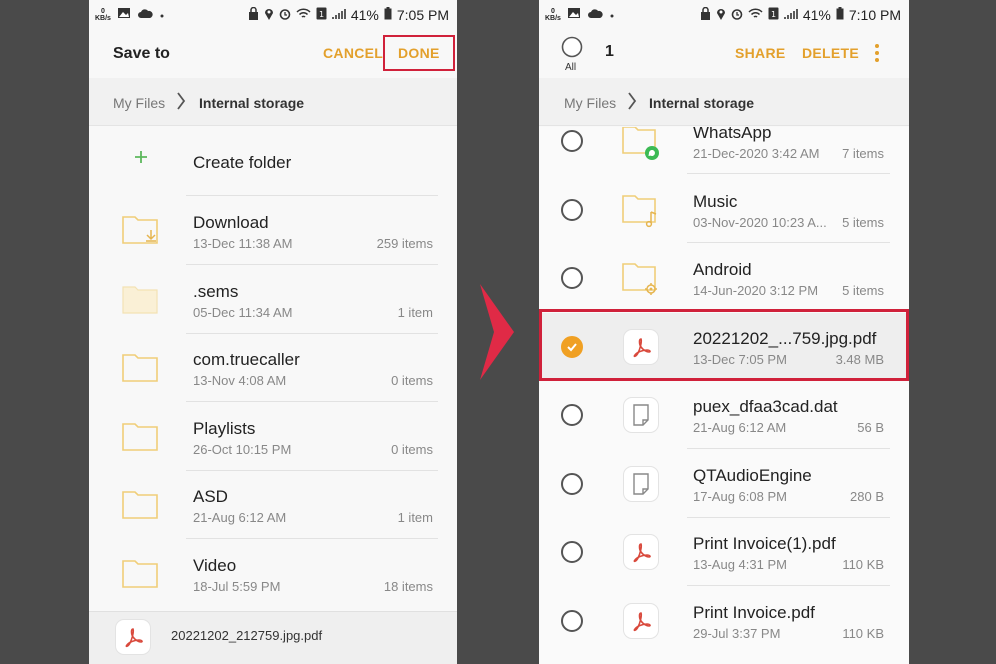  I want to click on status-bar: 0 KB/s 1 41% 7:10 PM, so click(724, 17).